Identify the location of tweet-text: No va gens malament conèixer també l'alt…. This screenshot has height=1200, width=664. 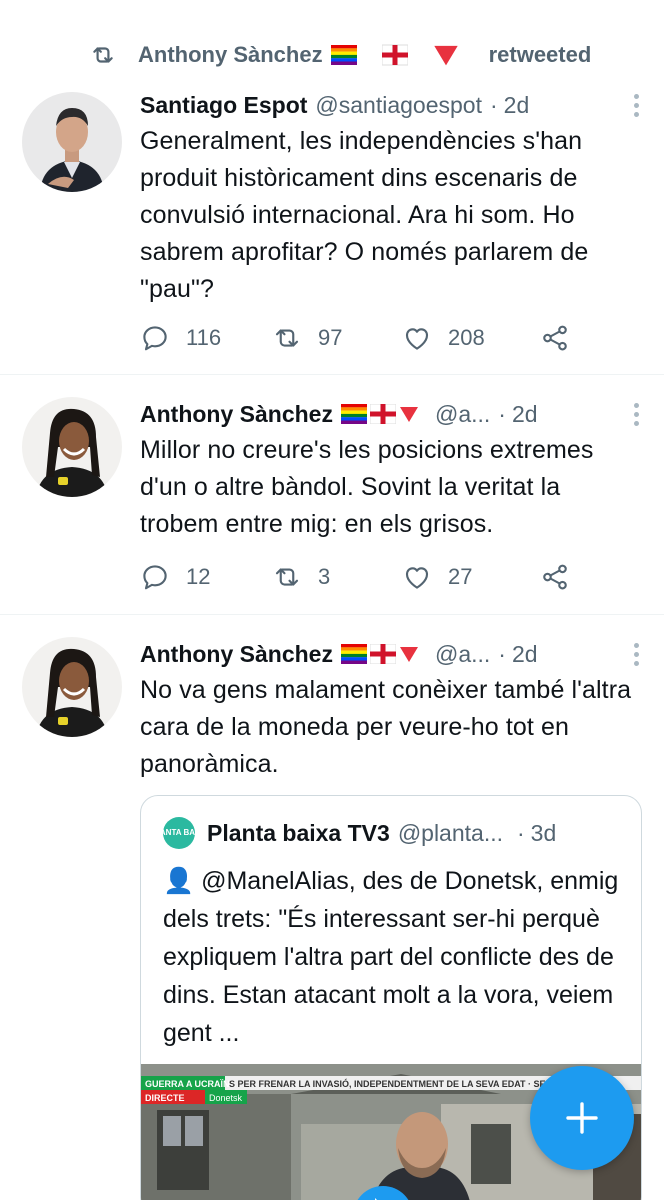
(386, 727).